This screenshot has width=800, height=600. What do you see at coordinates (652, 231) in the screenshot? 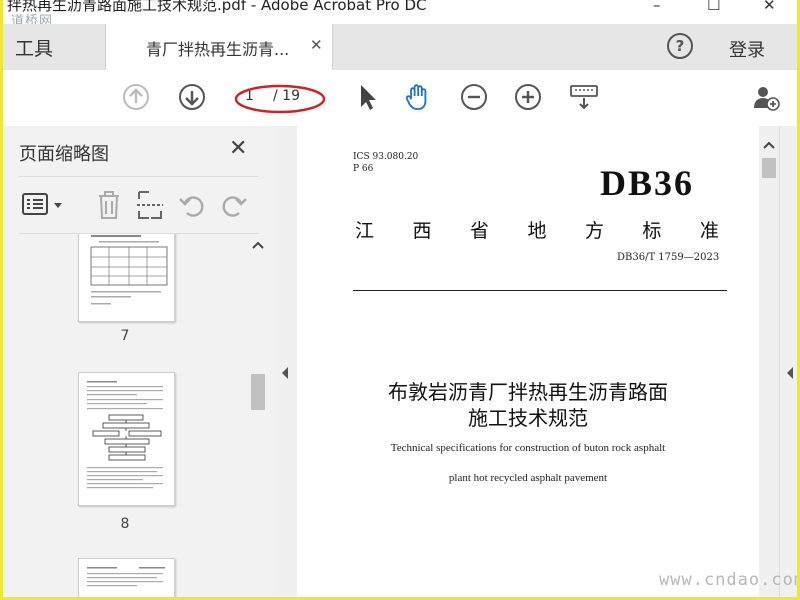
I see `province-char: 标` at bounding box center [652, 231].